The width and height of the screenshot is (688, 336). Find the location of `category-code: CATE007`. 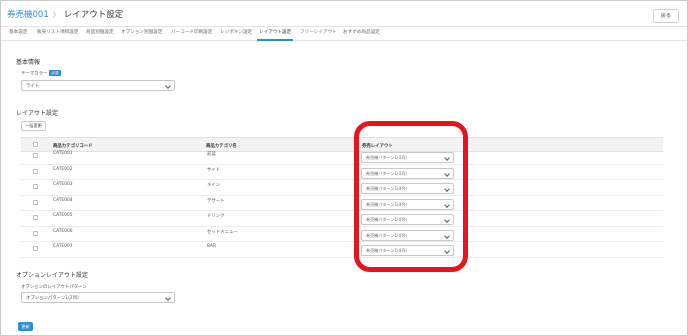

category-code: CATE007 is located at coordinates (63, 246).